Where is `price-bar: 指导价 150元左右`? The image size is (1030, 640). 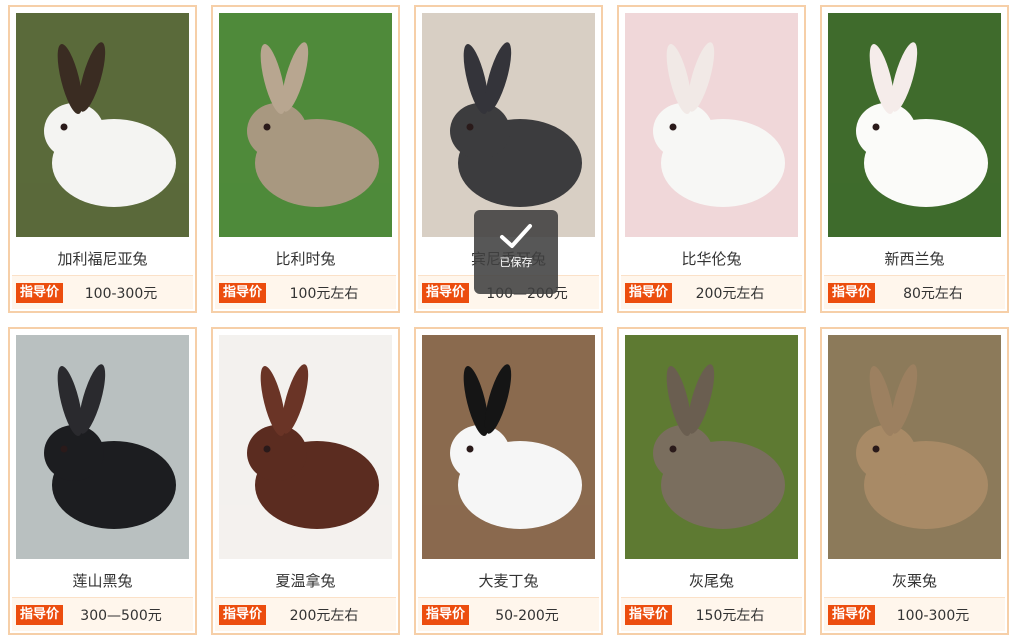 price-bar: 指导价 150元左右 is located at coordinates (711, 614).